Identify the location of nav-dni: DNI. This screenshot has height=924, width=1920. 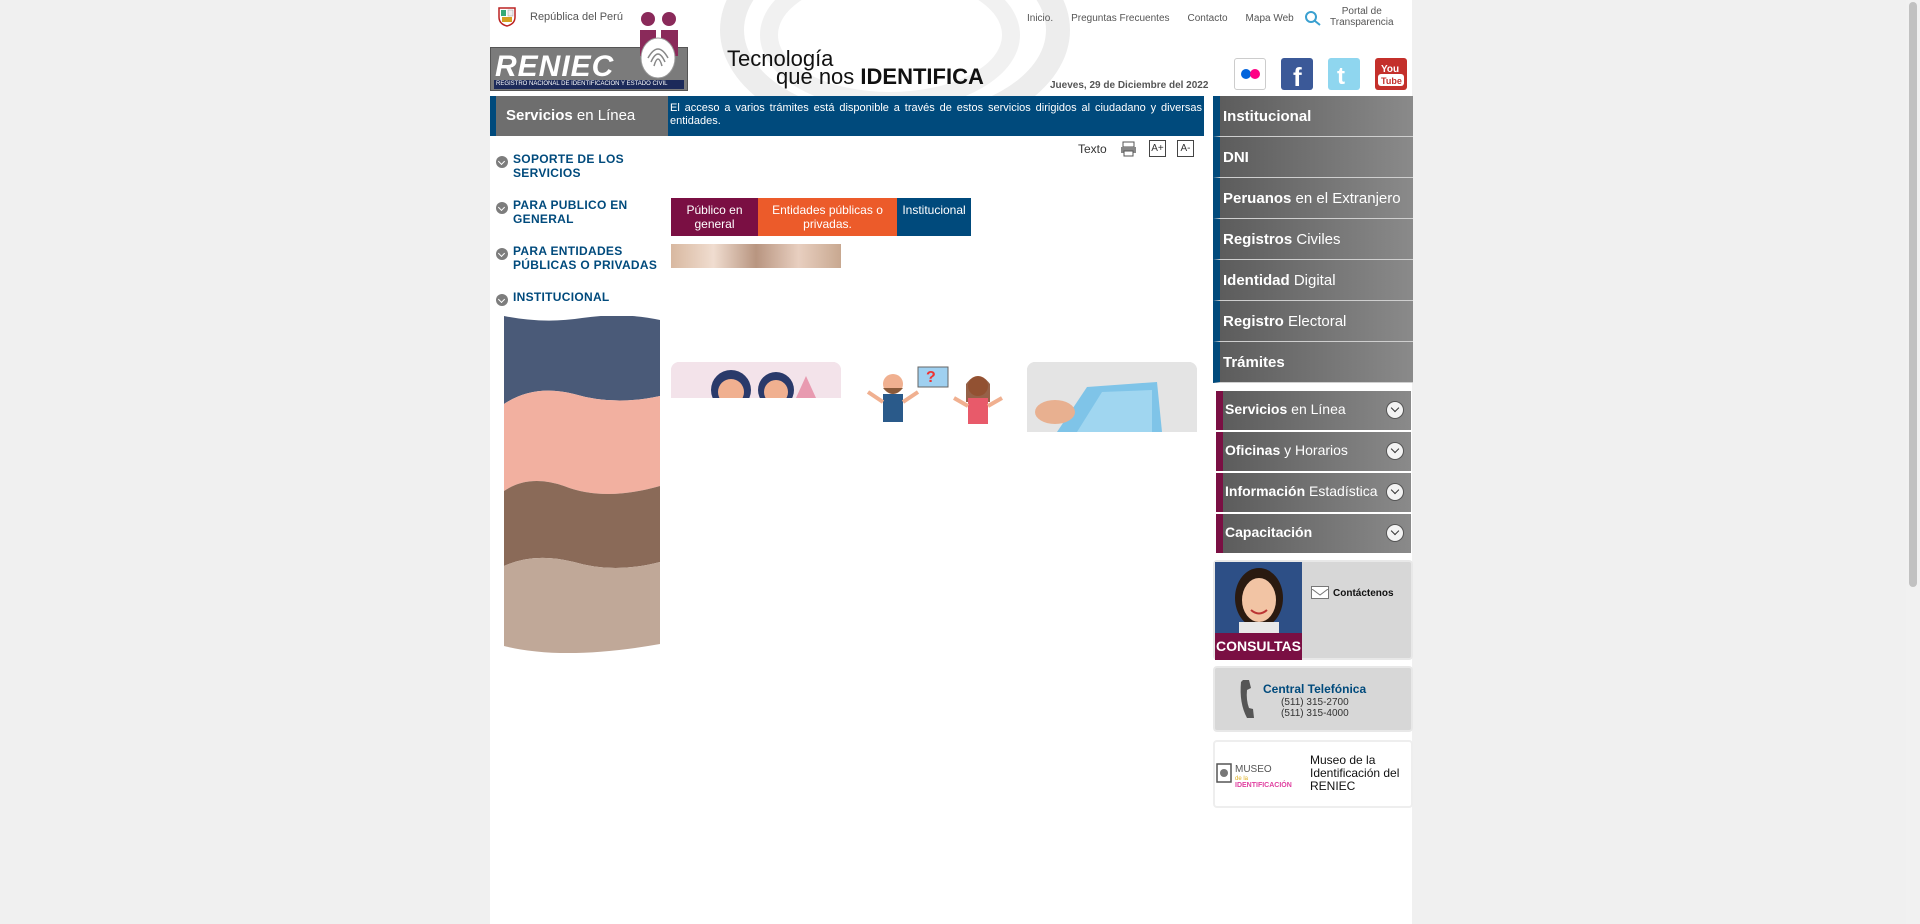
(1313, 157).